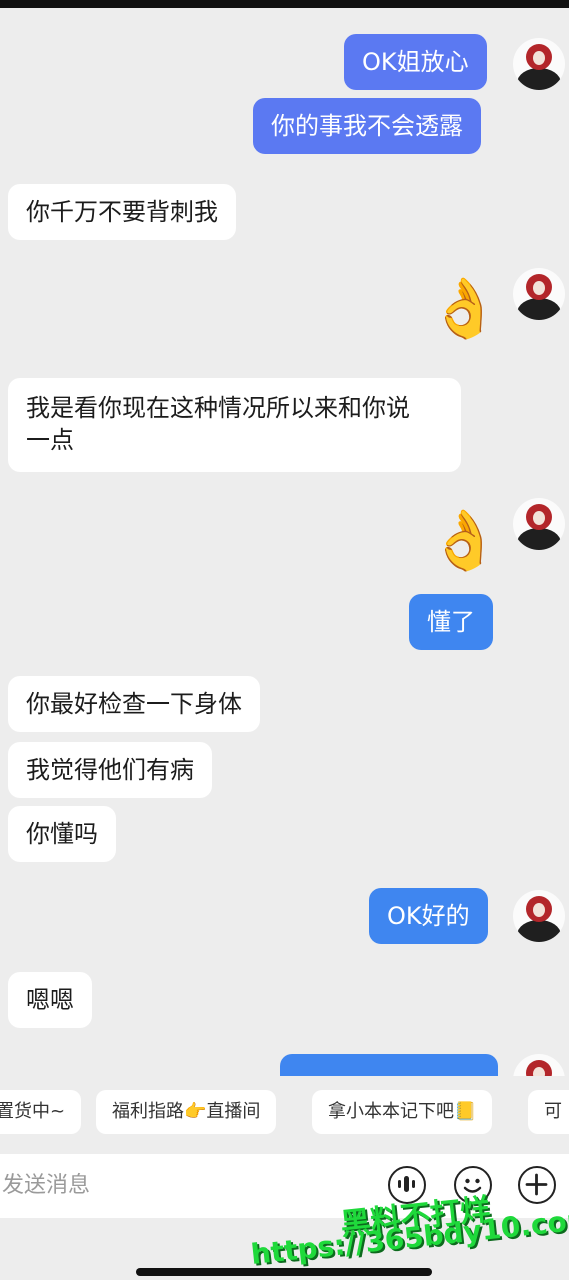 The image size is (569, 1280). Describe the element at coordinates (389, 1065) in the screenshot. I see `outgoing-message-partial` at that location.